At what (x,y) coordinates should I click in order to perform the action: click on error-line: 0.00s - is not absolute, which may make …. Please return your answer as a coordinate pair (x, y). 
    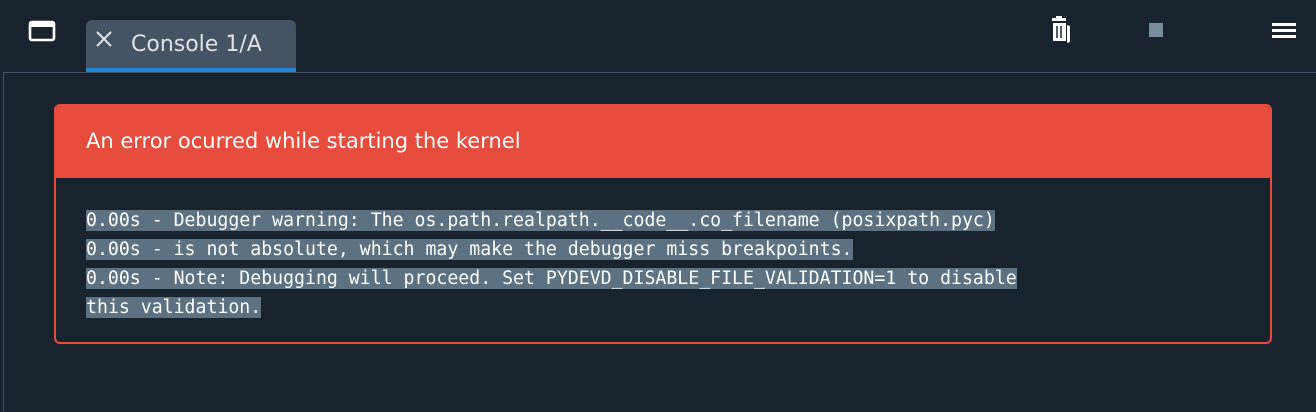
    Looking at the image, I should click on (469, 249).